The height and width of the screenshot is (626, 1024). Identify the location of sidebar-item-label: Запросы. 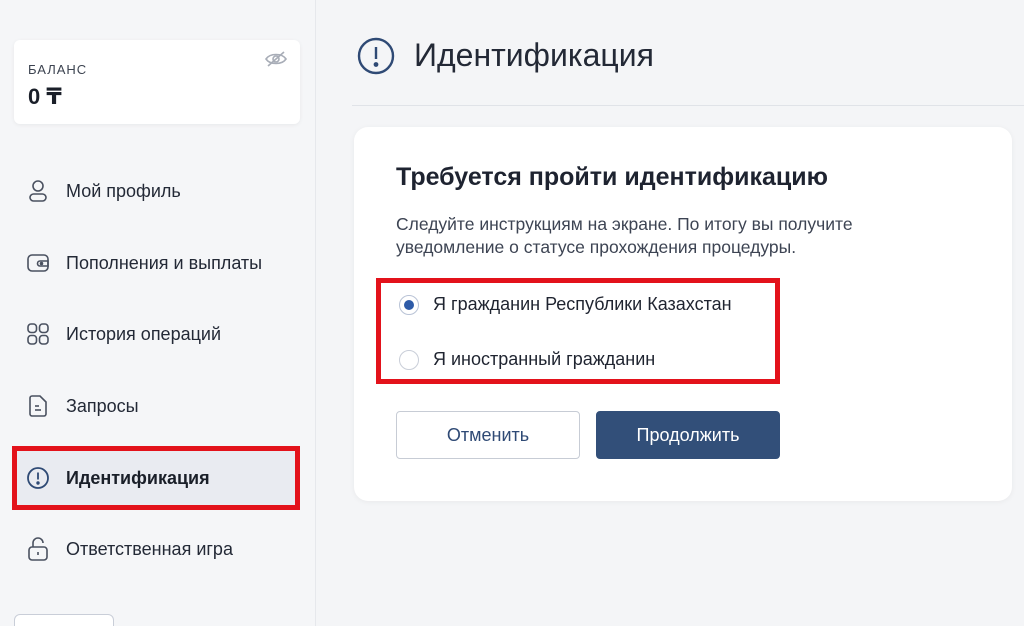
(102, 405).